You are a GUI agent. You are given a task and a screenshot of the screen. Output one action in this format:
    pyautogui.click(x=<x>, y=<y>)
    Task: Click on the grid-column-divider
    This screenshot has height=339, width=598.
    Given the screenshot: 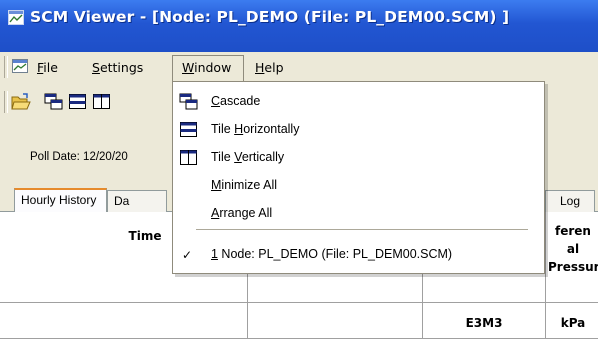 What is the action you would take?
    pyautogui.click(x=545, y=275)
    